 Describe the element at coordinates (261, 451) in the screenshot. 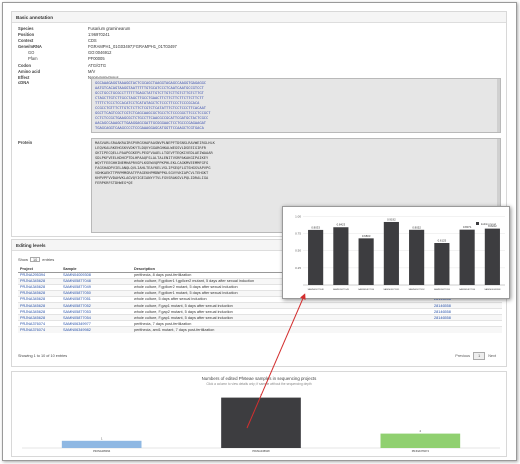

I see `project-tick-label: PRJNA345628` at that location.